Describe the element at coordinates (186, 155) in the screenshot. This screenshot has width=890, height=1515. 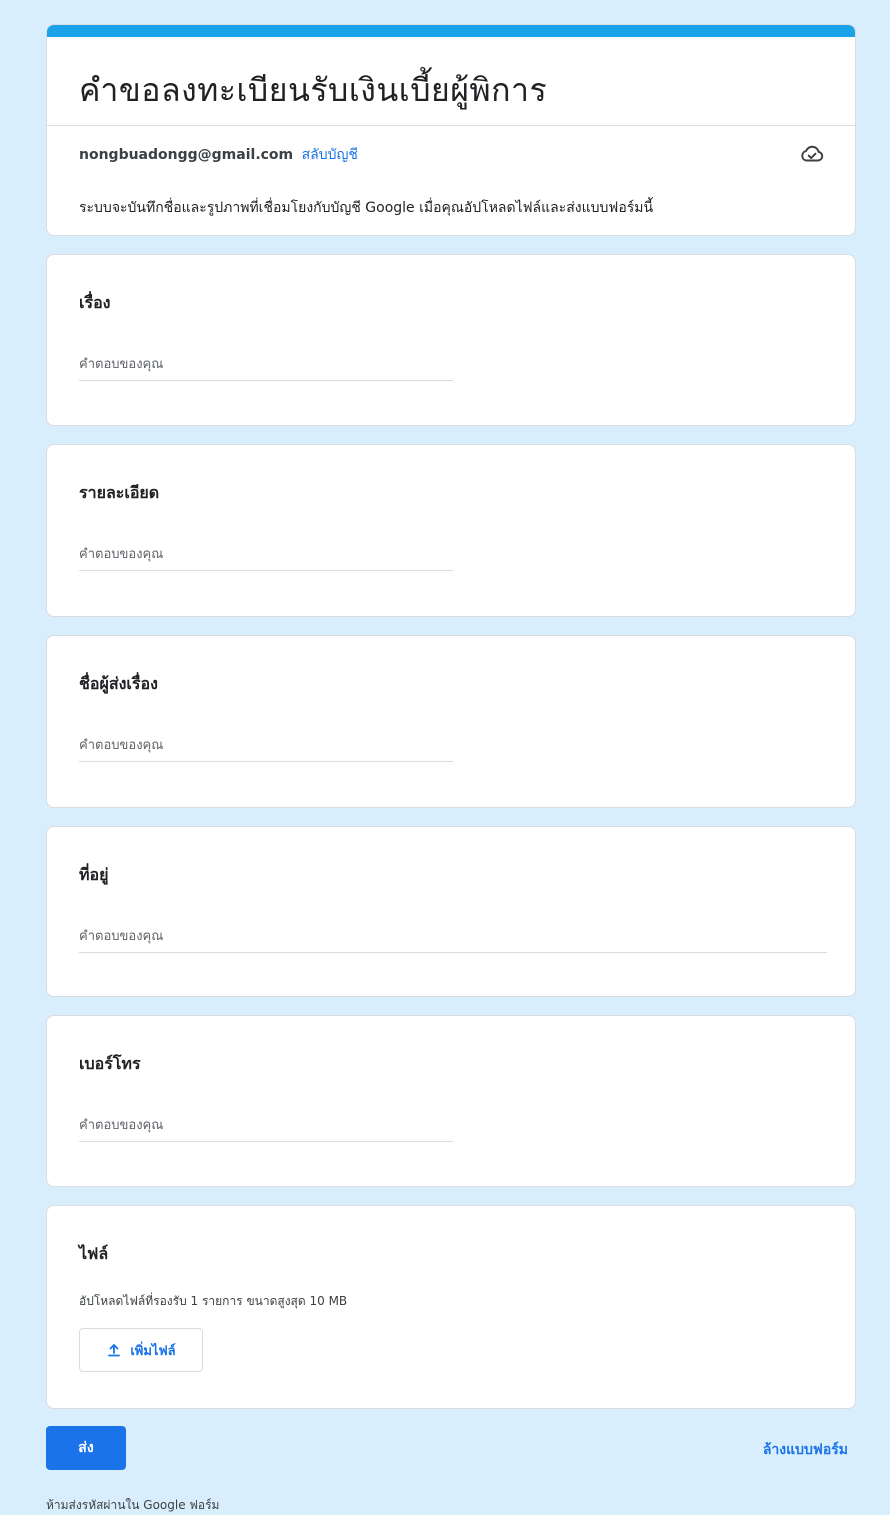
I see `account-email: nongbuadongg@gmail.com` at that location.